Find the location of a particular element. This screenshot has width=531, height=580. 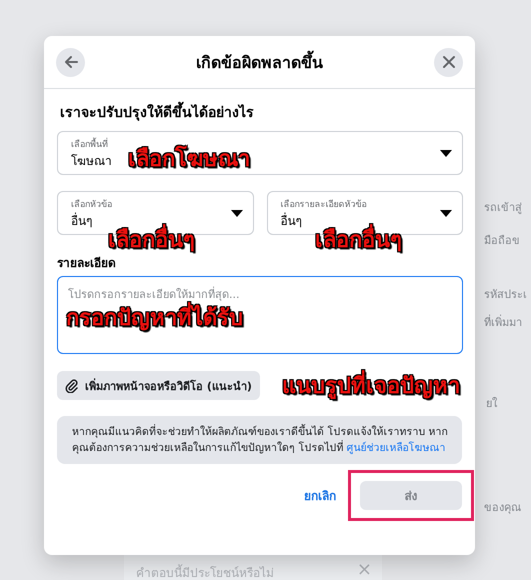

close-button is located at coordinates (448, 62).